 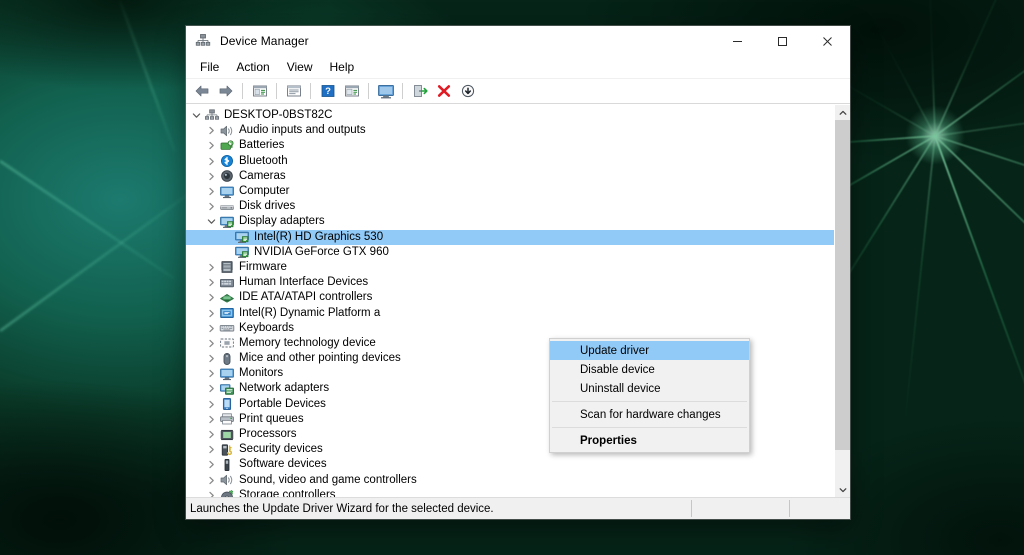 What do you see at coordinates (510, 297) in the screenshot?
I see `tree-row: IDE ATA/ATAPI controllers` at bounding box center [510, 297].